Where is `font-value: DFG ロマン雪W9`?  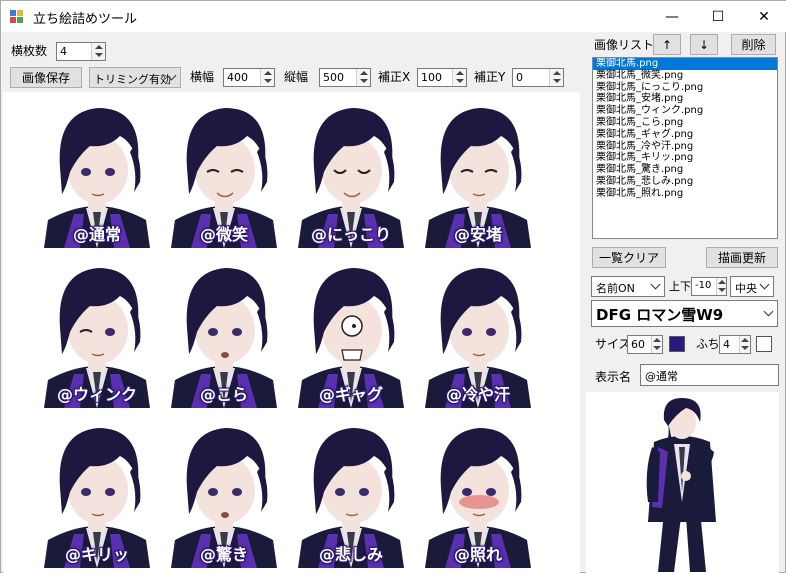
font-value: DFG ロマン雪W9 is located at coordinates (660, 315).